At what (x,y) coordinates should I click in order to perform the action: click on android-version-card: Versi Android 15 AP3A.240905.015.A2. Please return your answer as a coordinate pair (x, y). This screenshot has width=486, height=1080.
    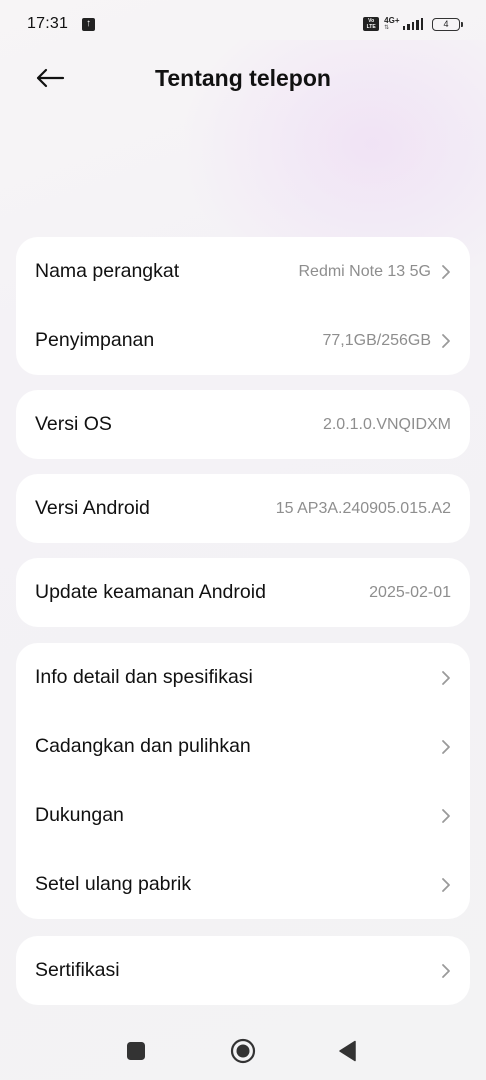
    Looking at the image, I should click on (243, 508).